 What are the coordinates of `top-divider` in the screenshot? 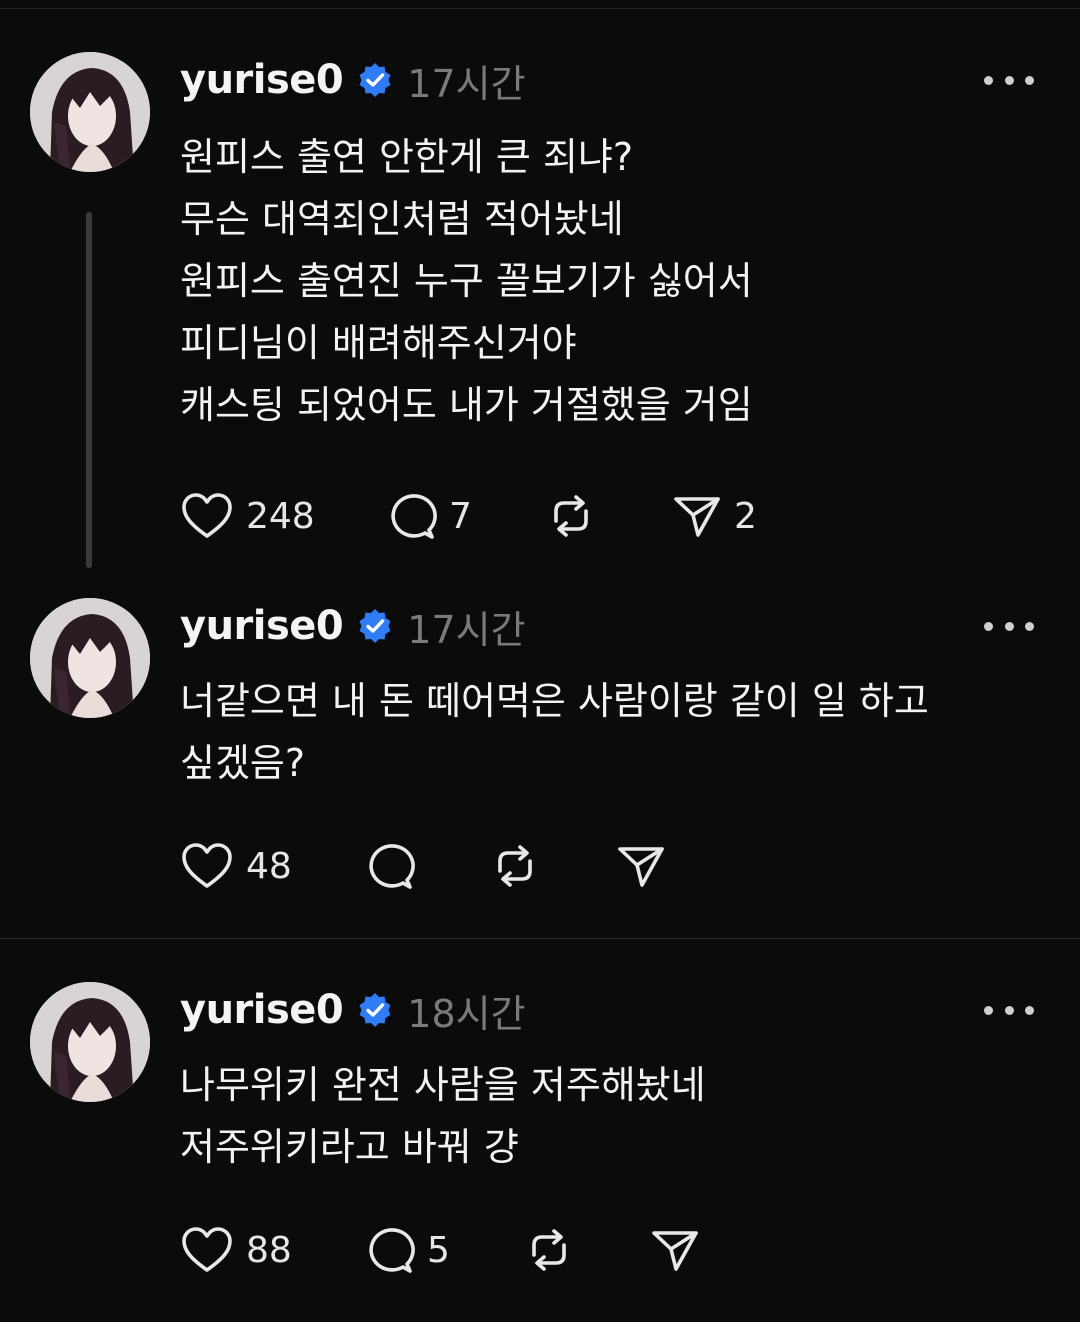 It's located at (540, 8).